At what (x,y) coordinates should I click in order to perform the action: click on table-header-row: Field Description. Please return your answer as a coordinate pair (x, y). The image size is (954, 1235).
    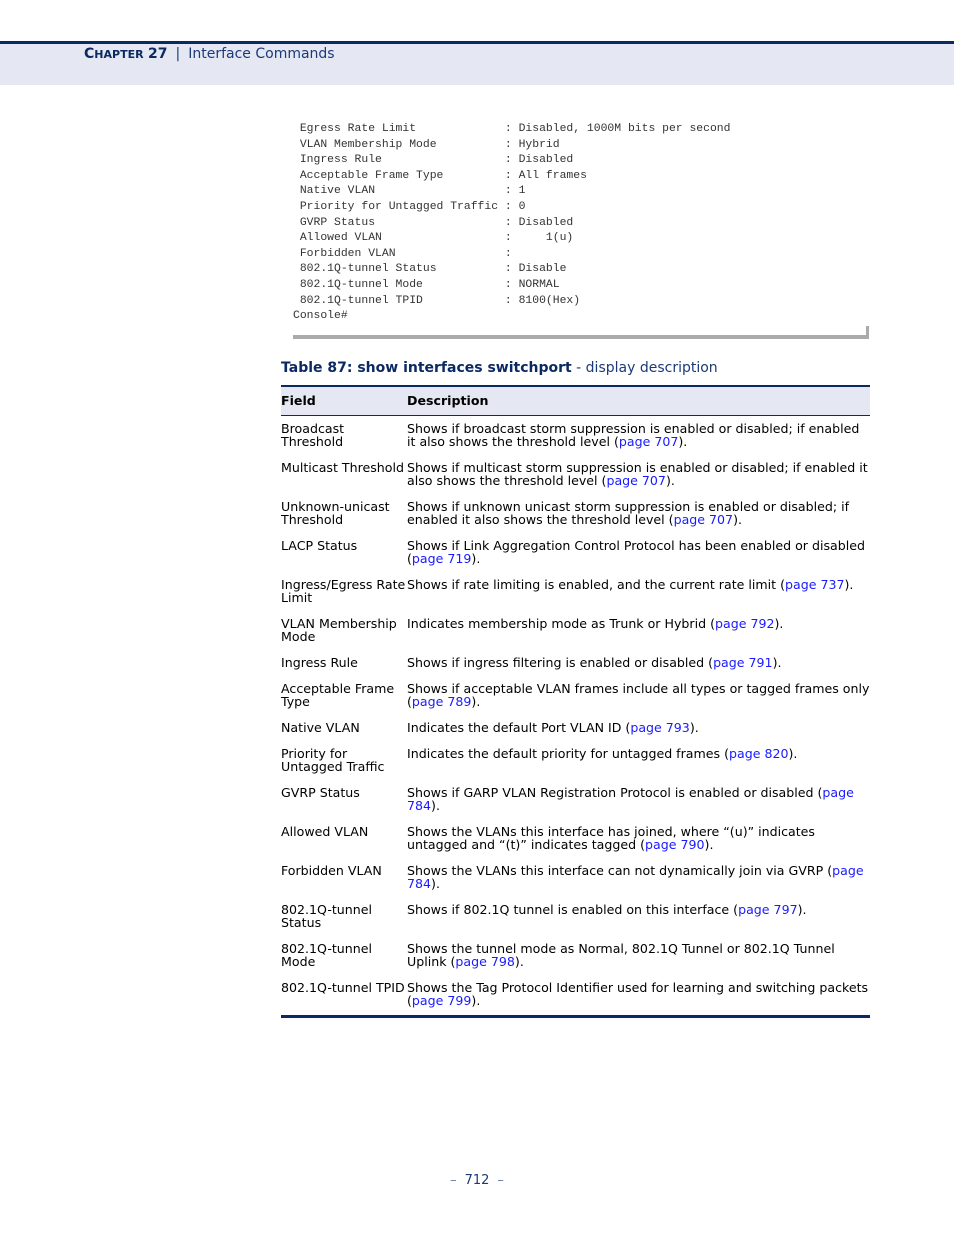
    Looking at the image, I should click on (575, 400).